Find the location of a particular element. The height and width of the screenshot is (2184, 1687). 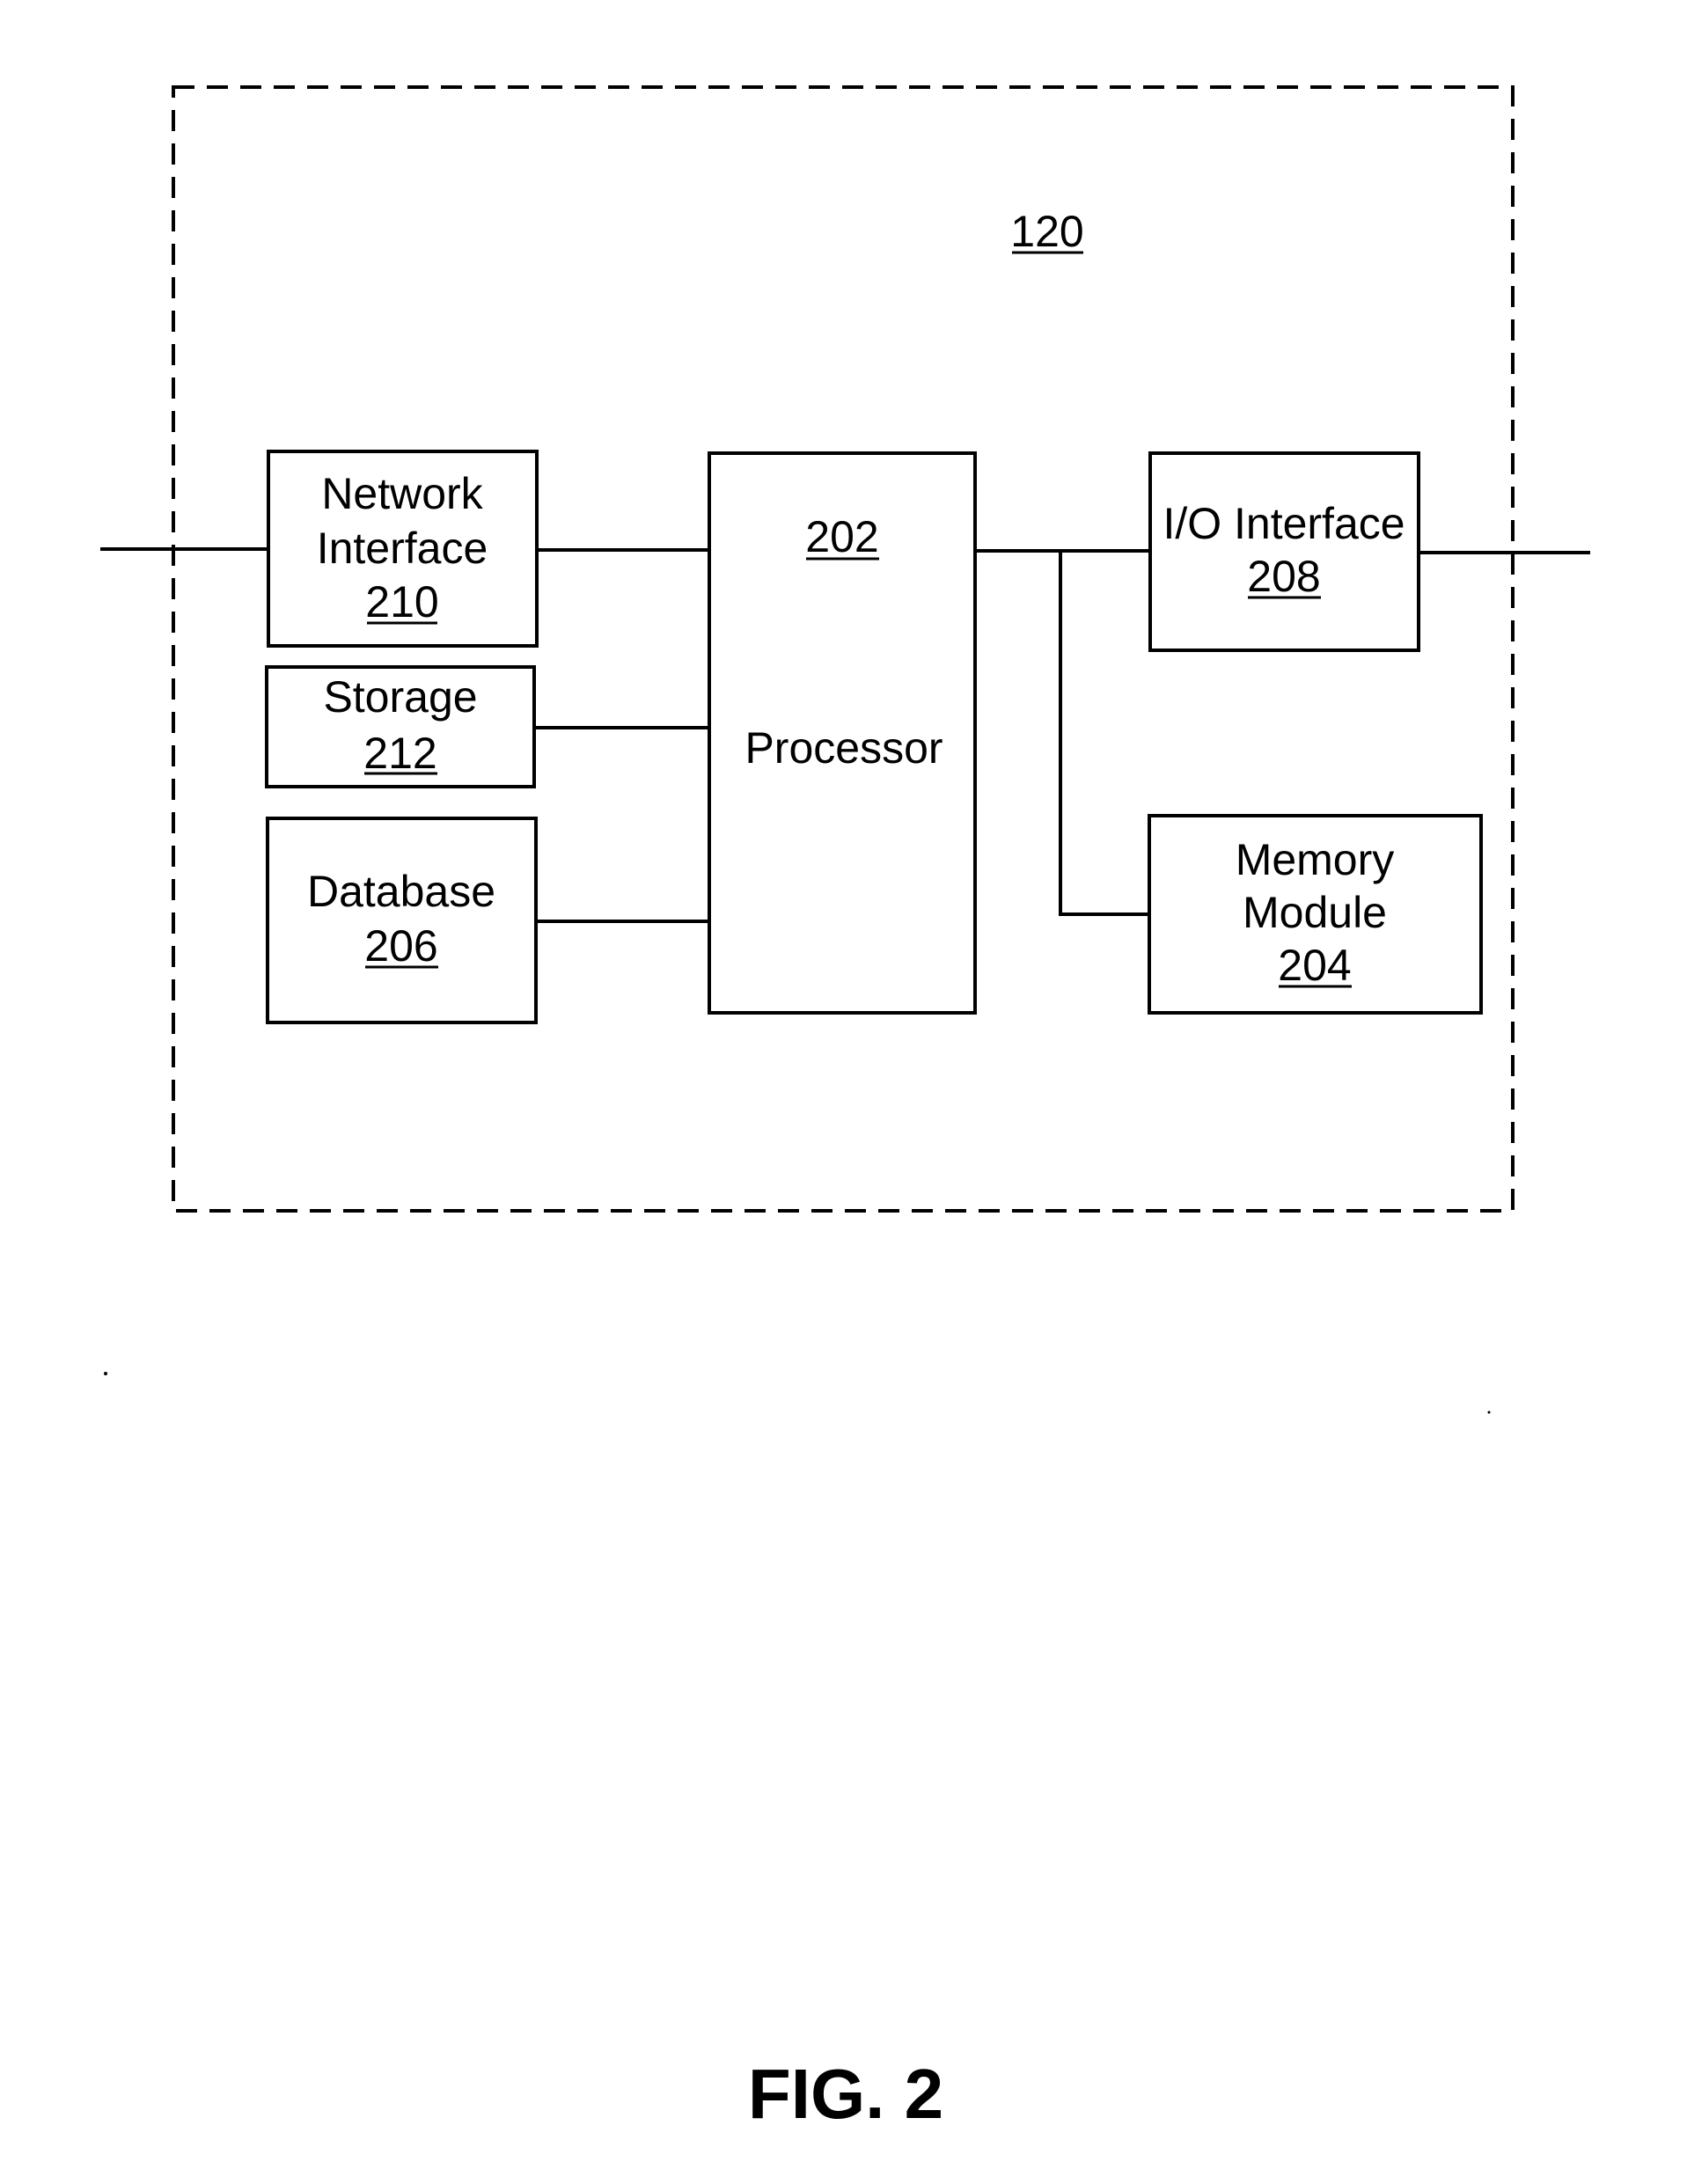

database-ref: 206 is located at coordinates (400, 946).